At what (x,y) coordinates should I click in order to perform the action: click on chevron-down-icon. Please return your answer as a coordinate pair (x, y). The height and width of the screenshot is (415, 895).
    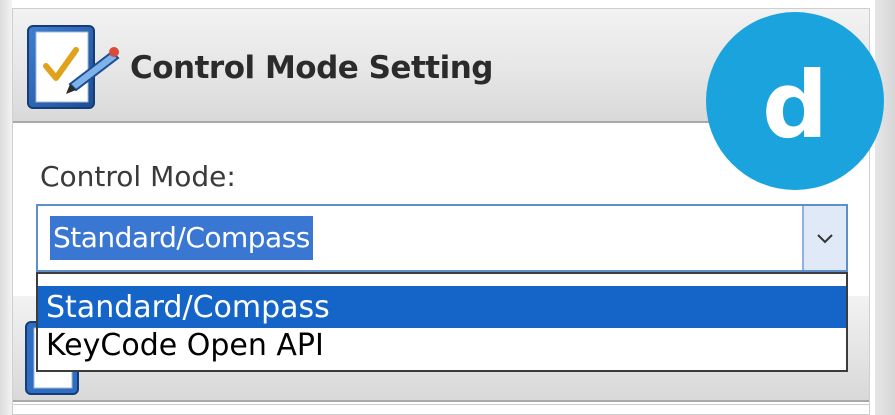
    Looking at the image, I should click on (825, 239).